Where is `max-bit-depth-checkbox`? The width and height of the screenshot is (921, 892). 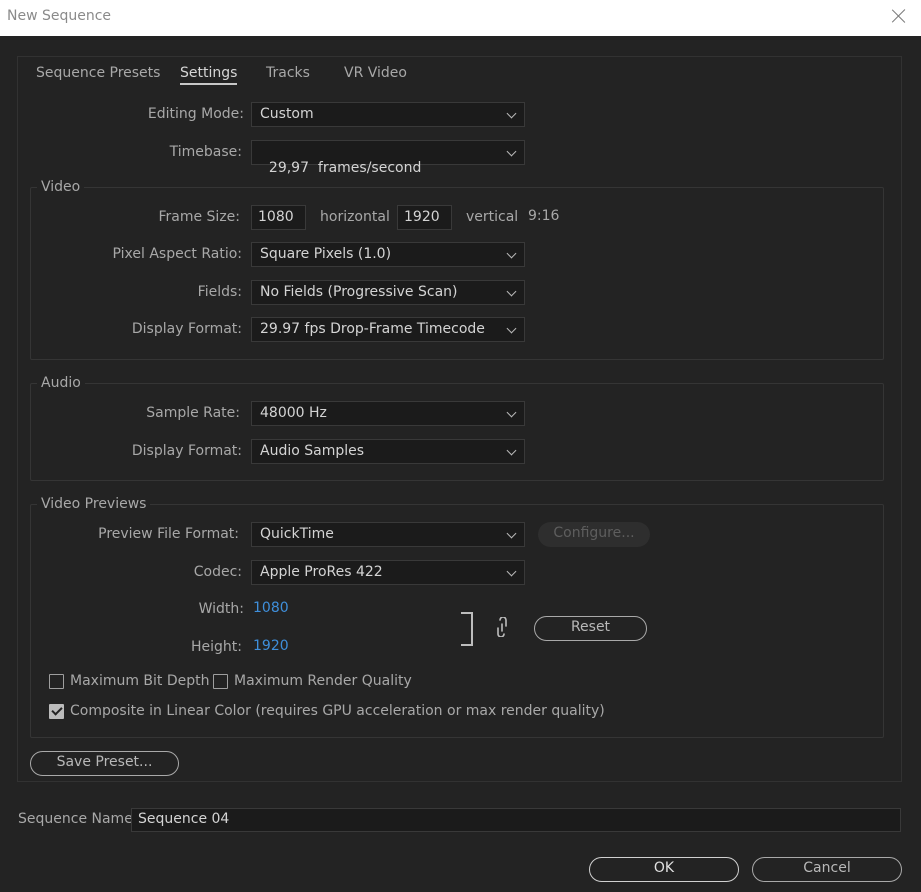 max-bit-depth-checkbox is located at coordinates (56, 681).